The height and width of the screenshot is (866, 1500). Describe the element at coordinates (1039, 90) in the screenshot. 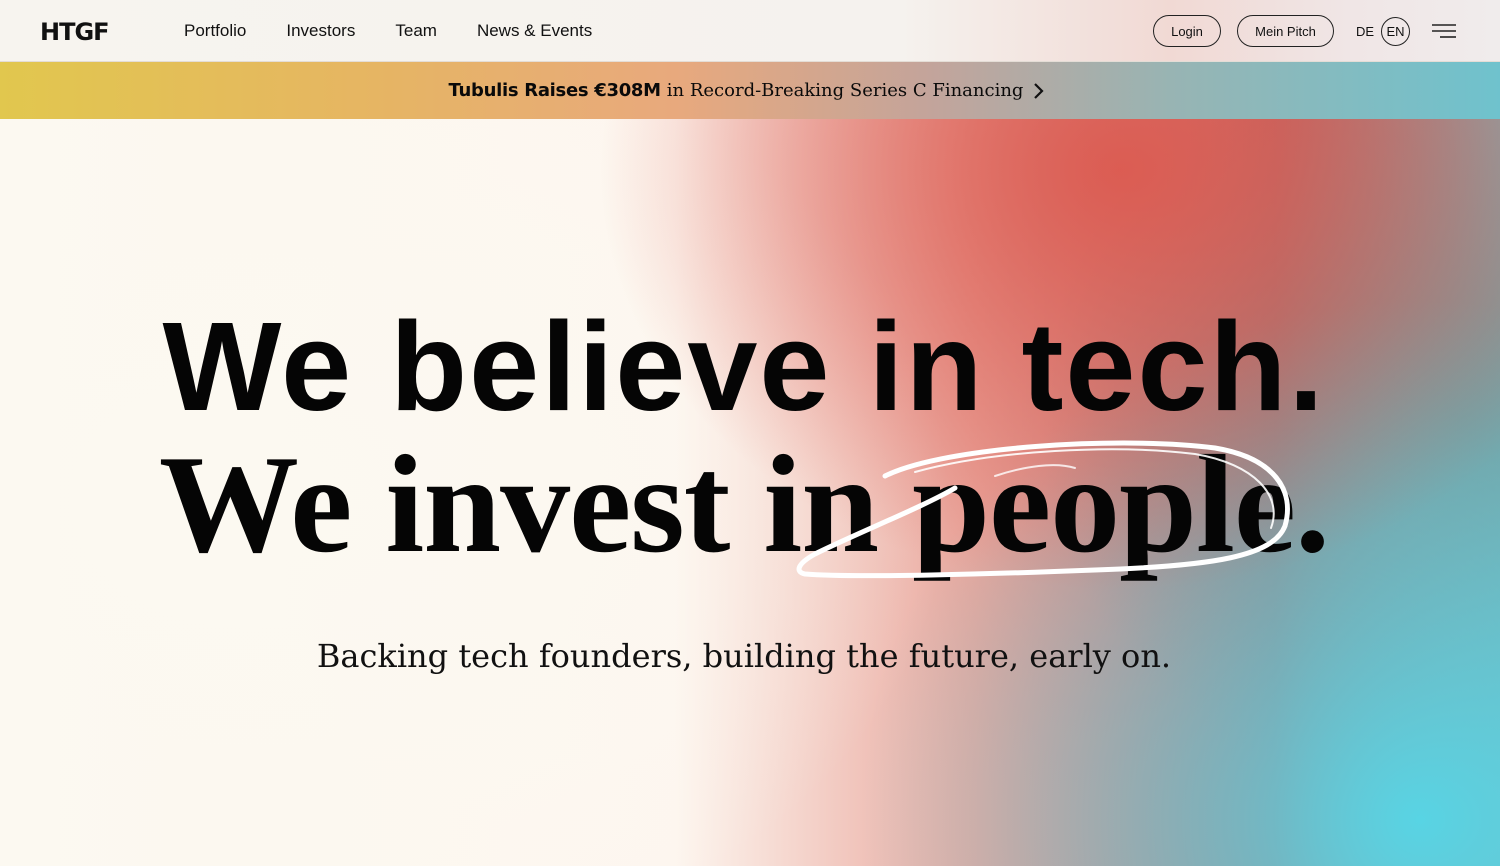

I see `chevron-right-icon` at that location.